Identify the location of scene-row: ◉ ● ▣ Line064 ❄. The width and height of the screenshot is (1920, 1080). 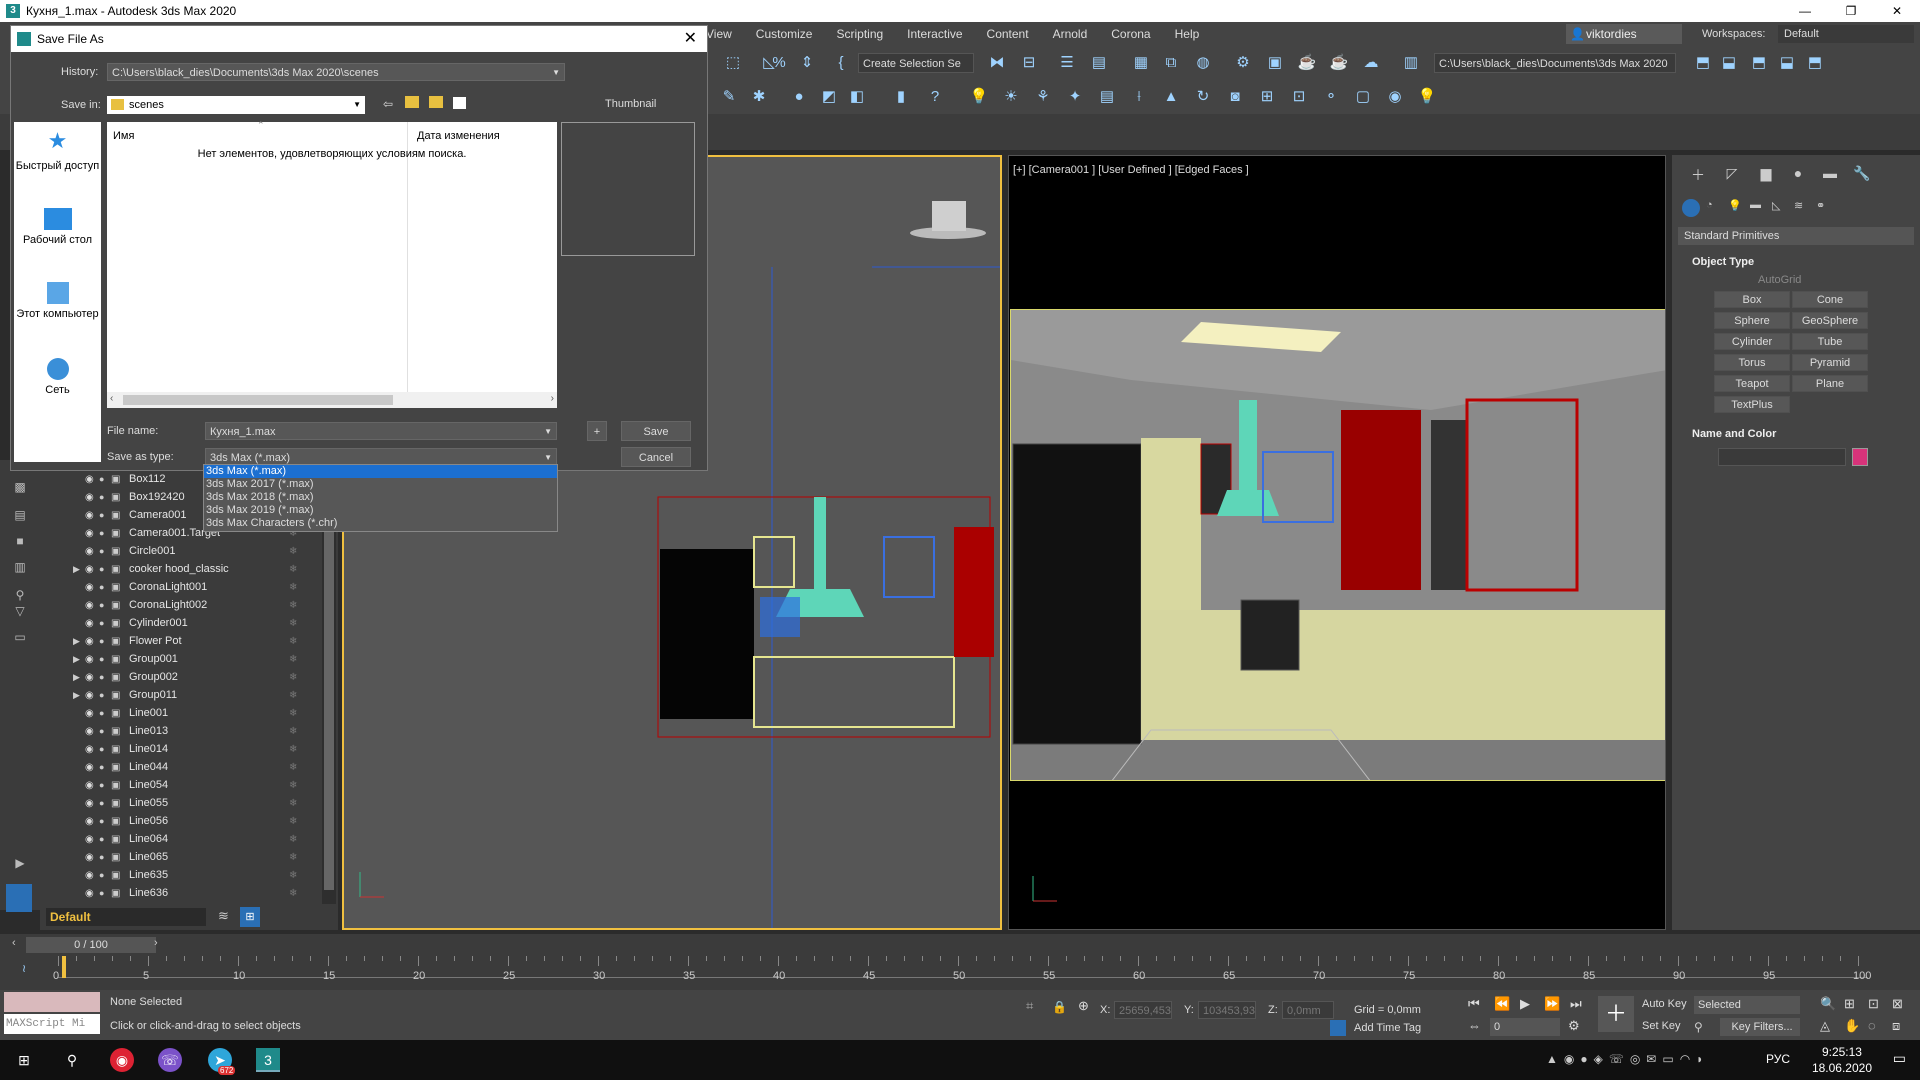
(189, 839).